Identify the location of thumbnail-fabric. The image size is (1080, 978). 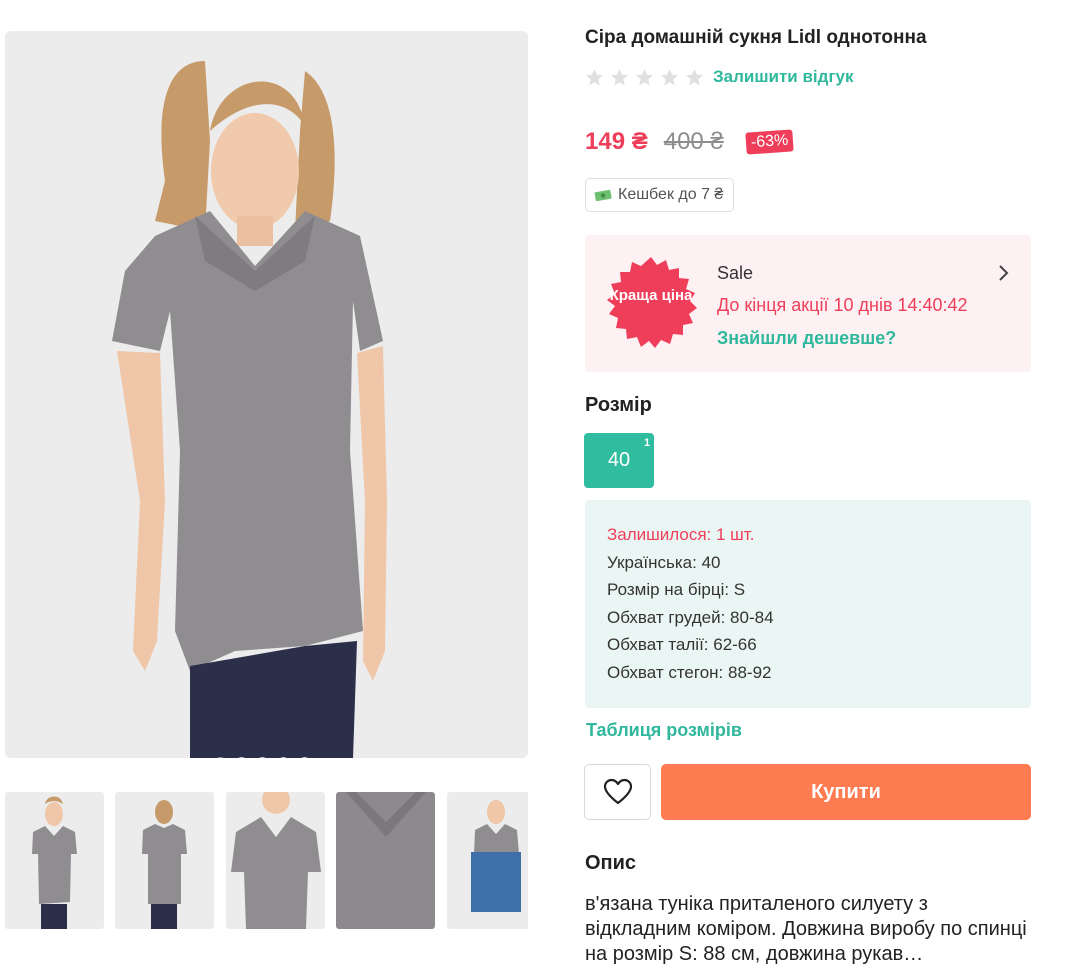
(385, 860).